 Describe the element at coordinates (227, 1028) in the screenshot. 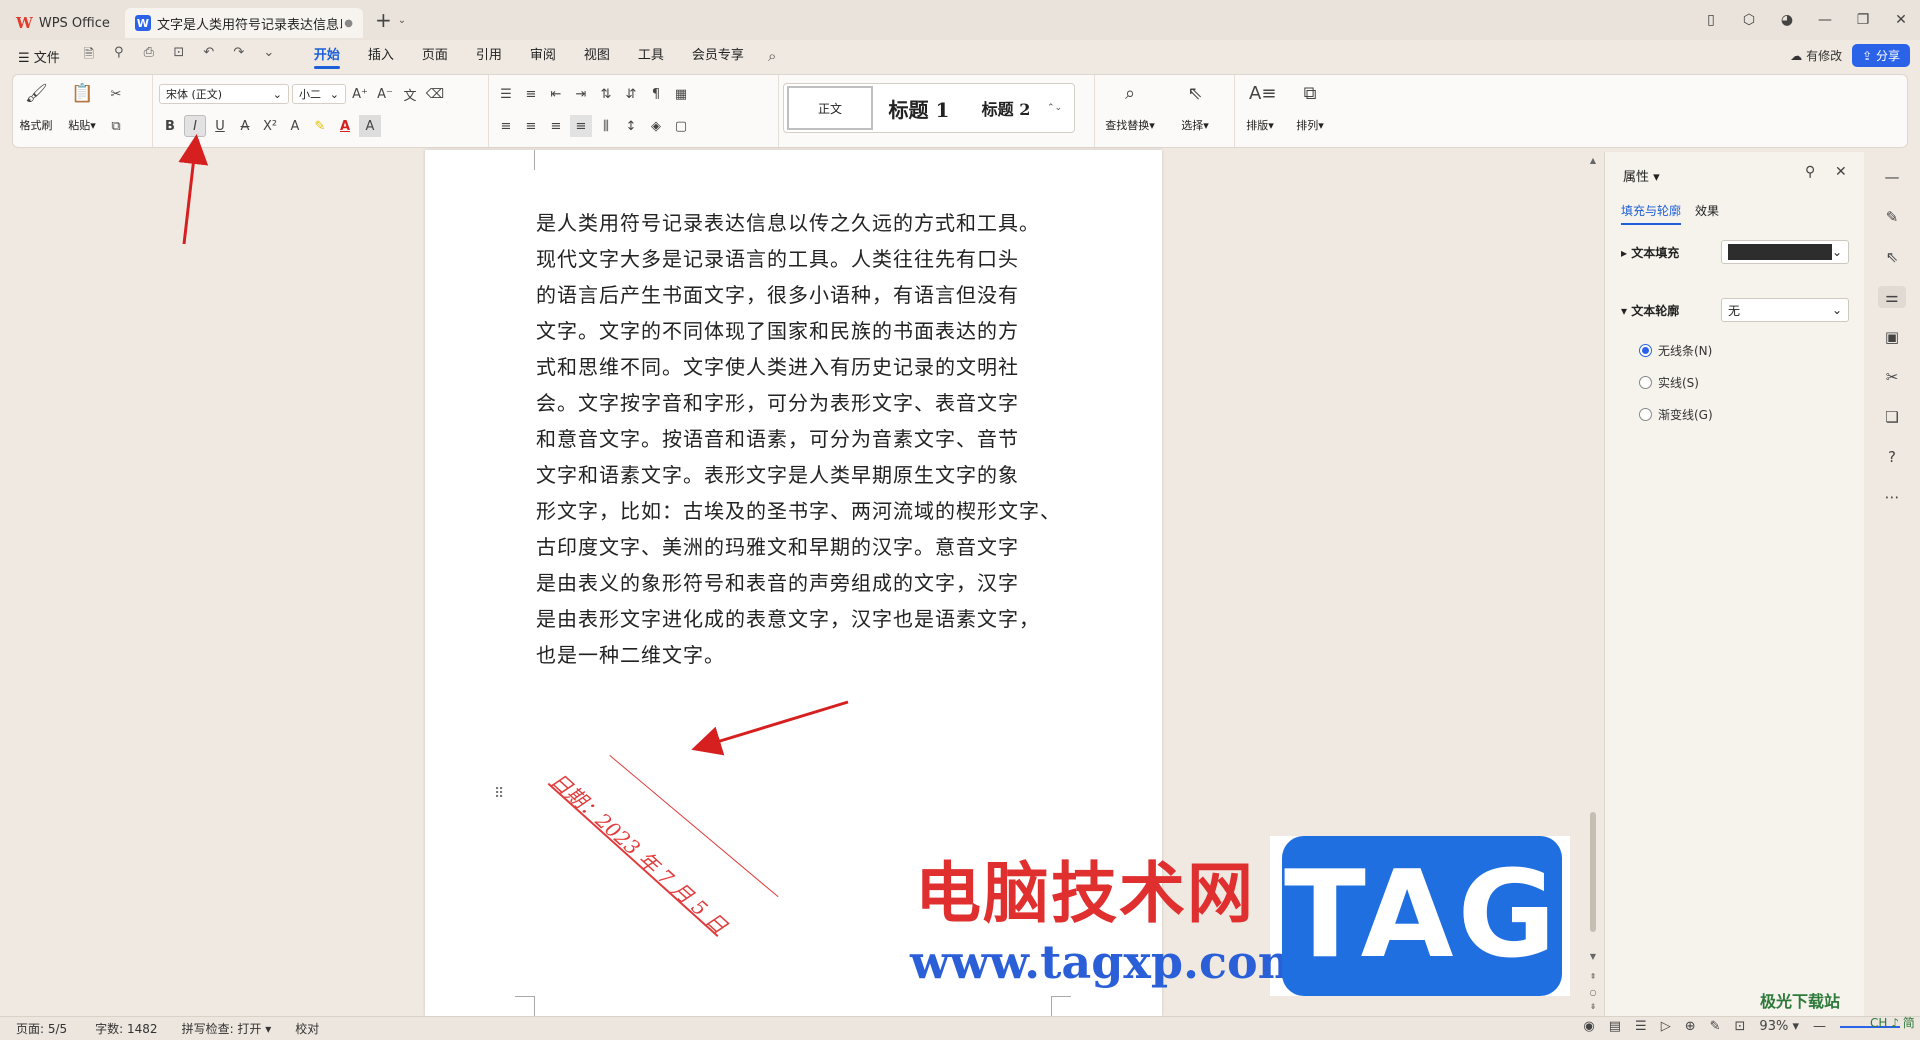

I see `spell-check: 拼写检查: 打开 ▾` at that location.